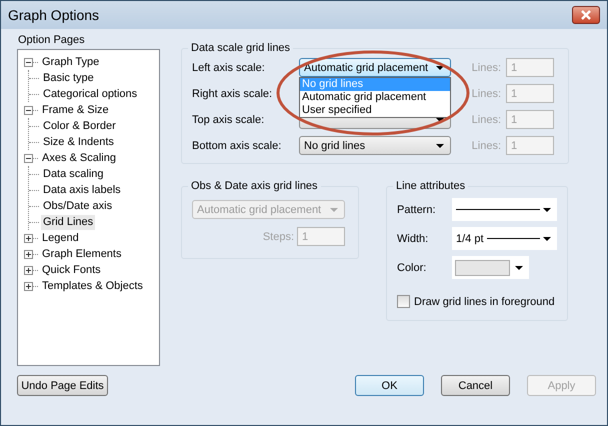  What do you see at coordinates (68, 222) in the screenshot?
I see `tree-item: Grid Lines` at bounding box center [68, 222].